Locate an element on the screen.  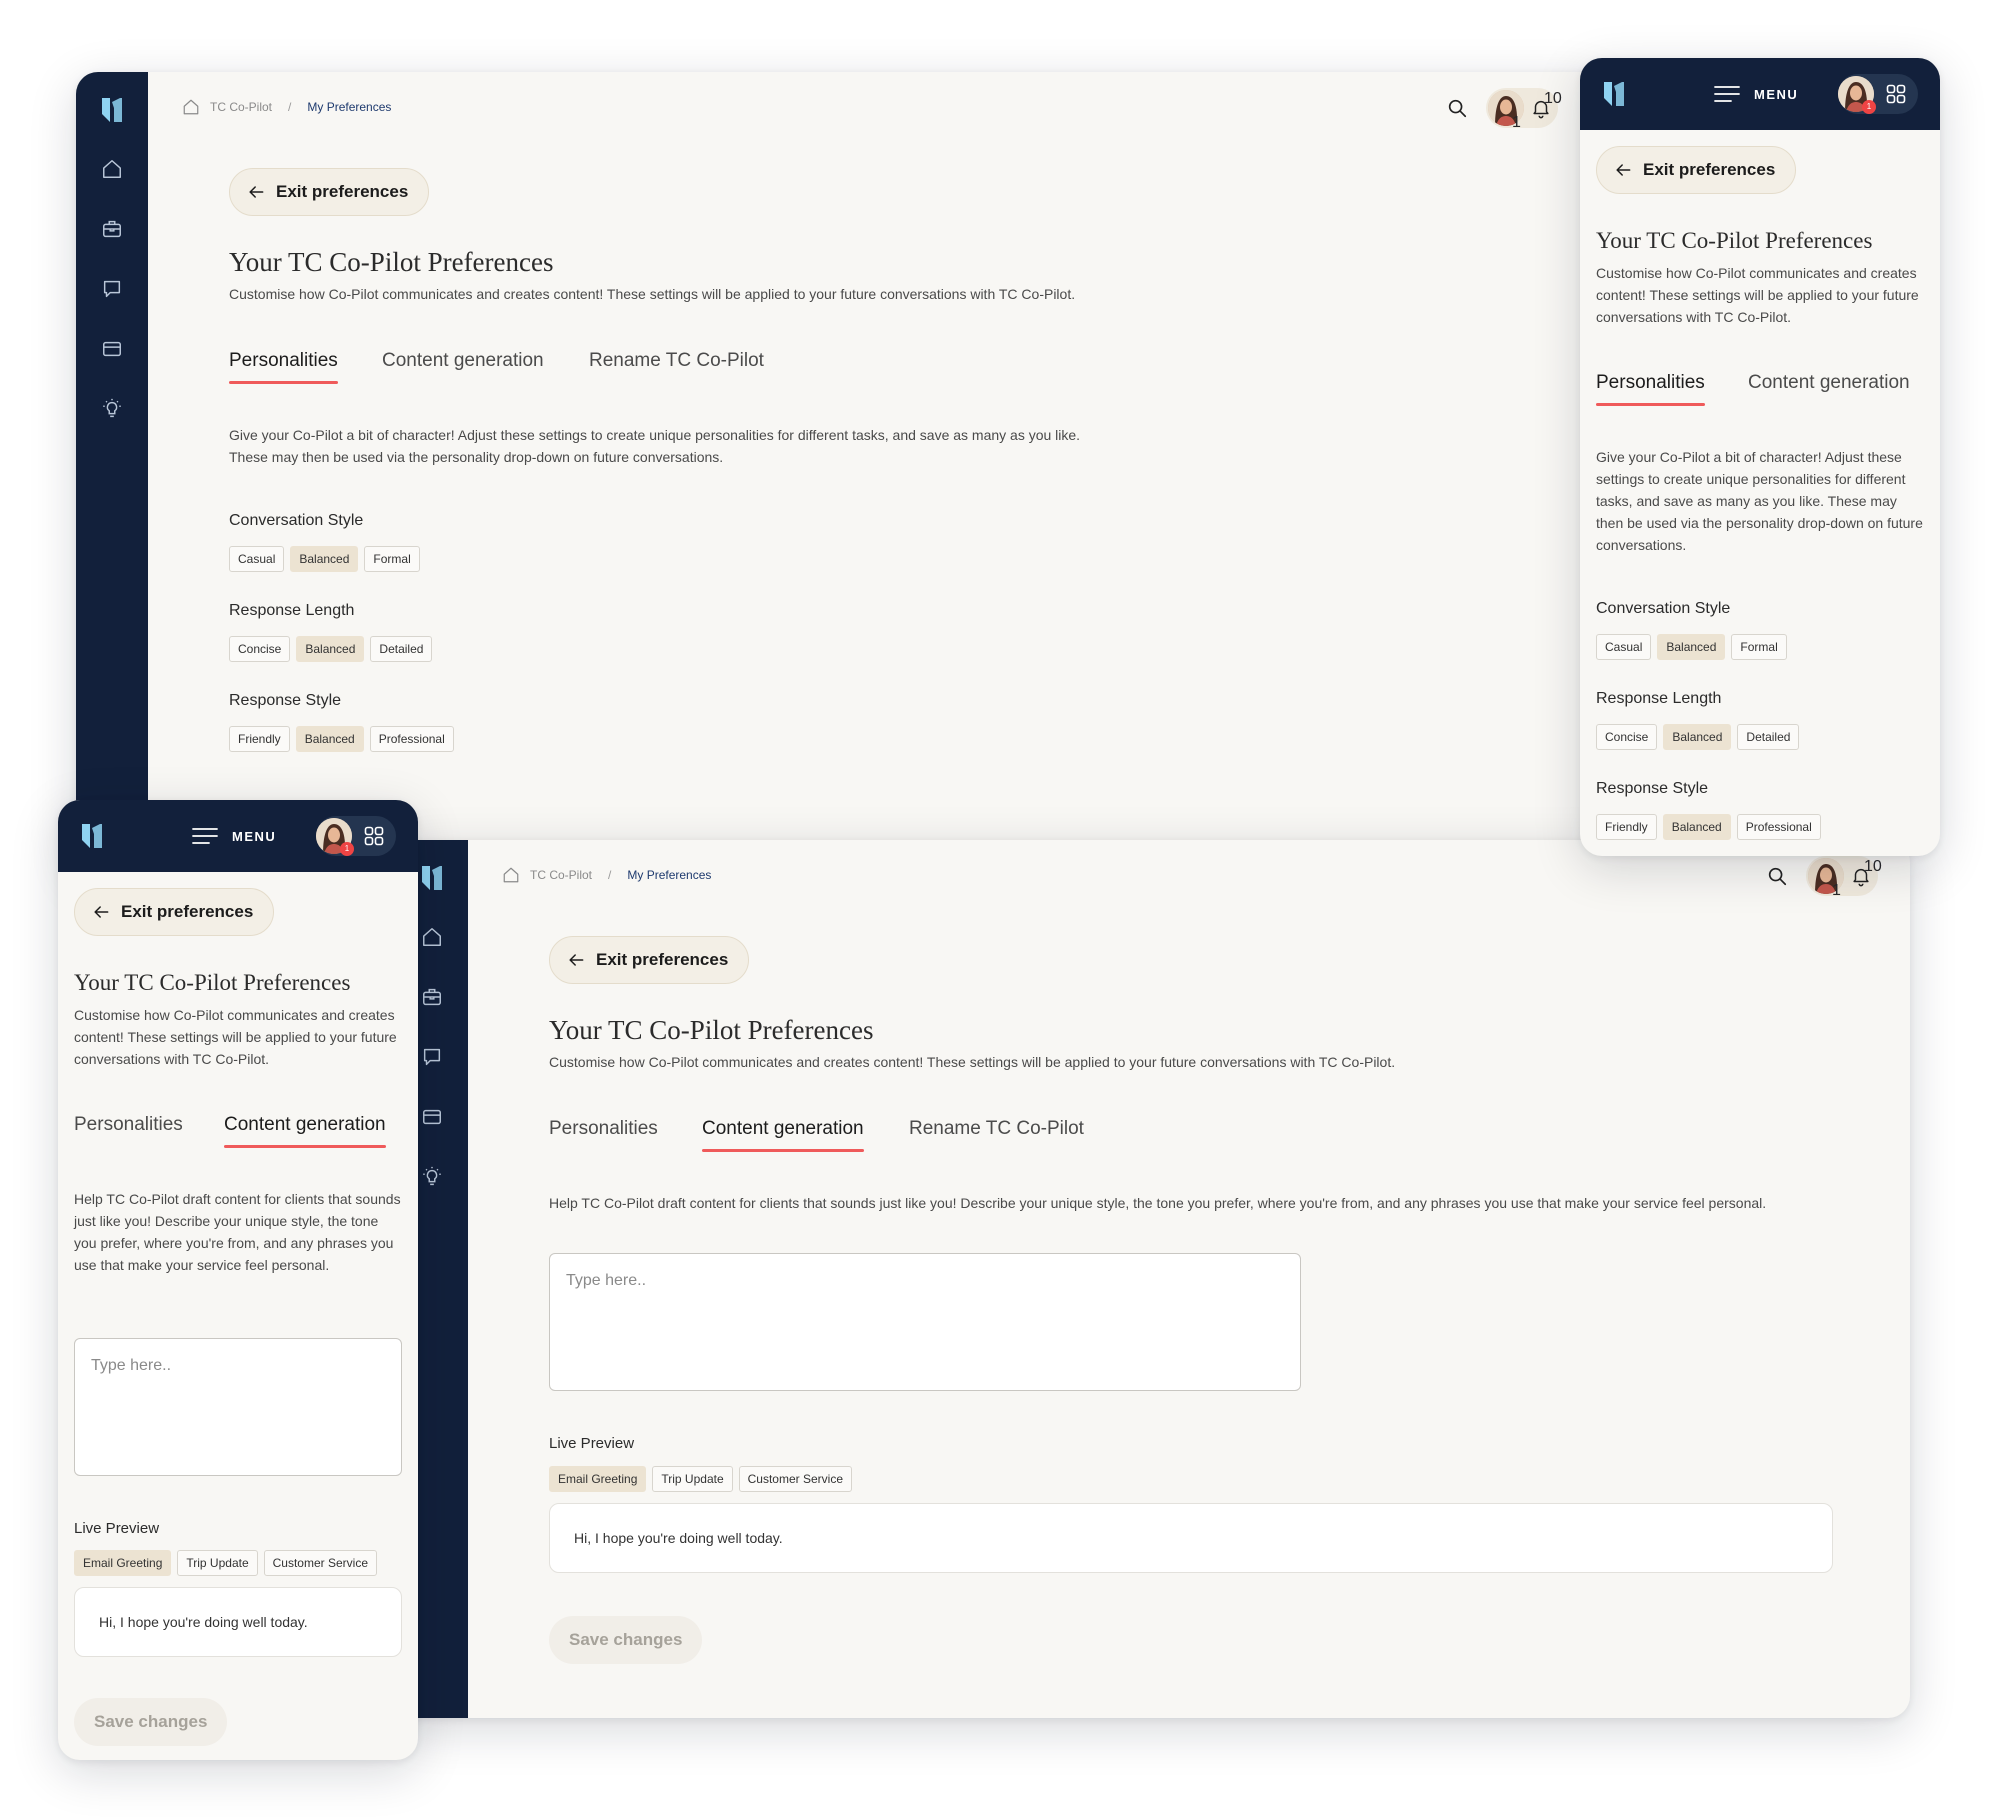
top-actions: 1 10 is located at coordinates (1824, 877).